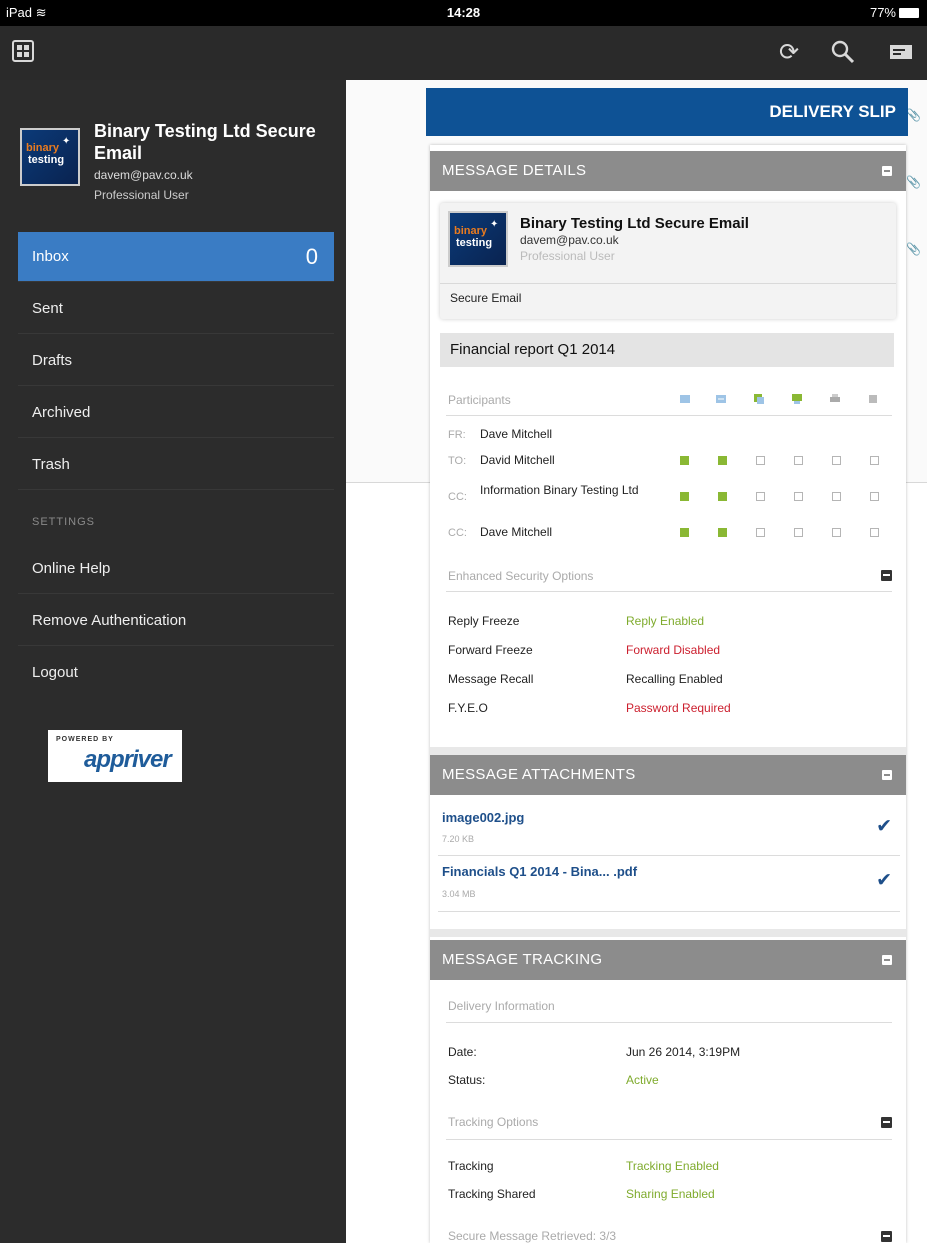 This screenshot has height=1243, width=927. I want to click on compose-icon, so click(901, 53).